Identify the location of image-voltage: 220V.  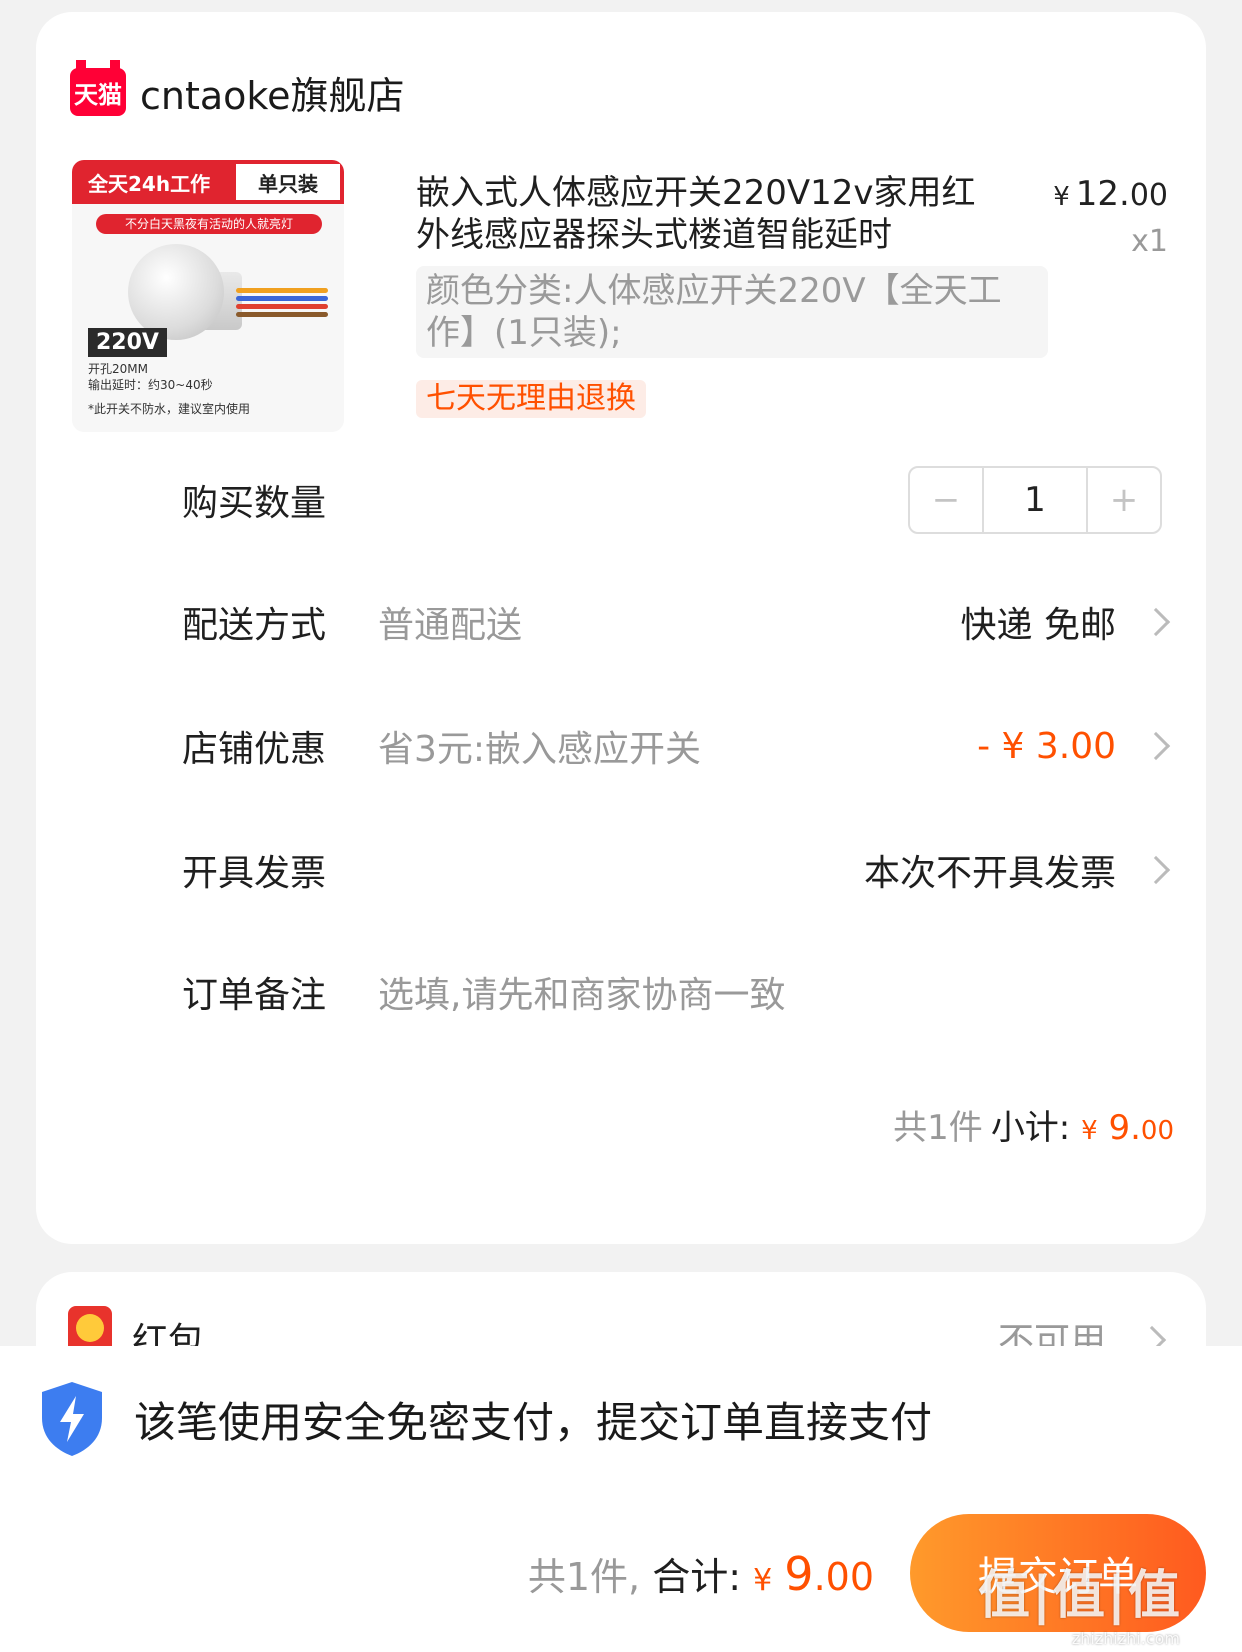
(127, 342).